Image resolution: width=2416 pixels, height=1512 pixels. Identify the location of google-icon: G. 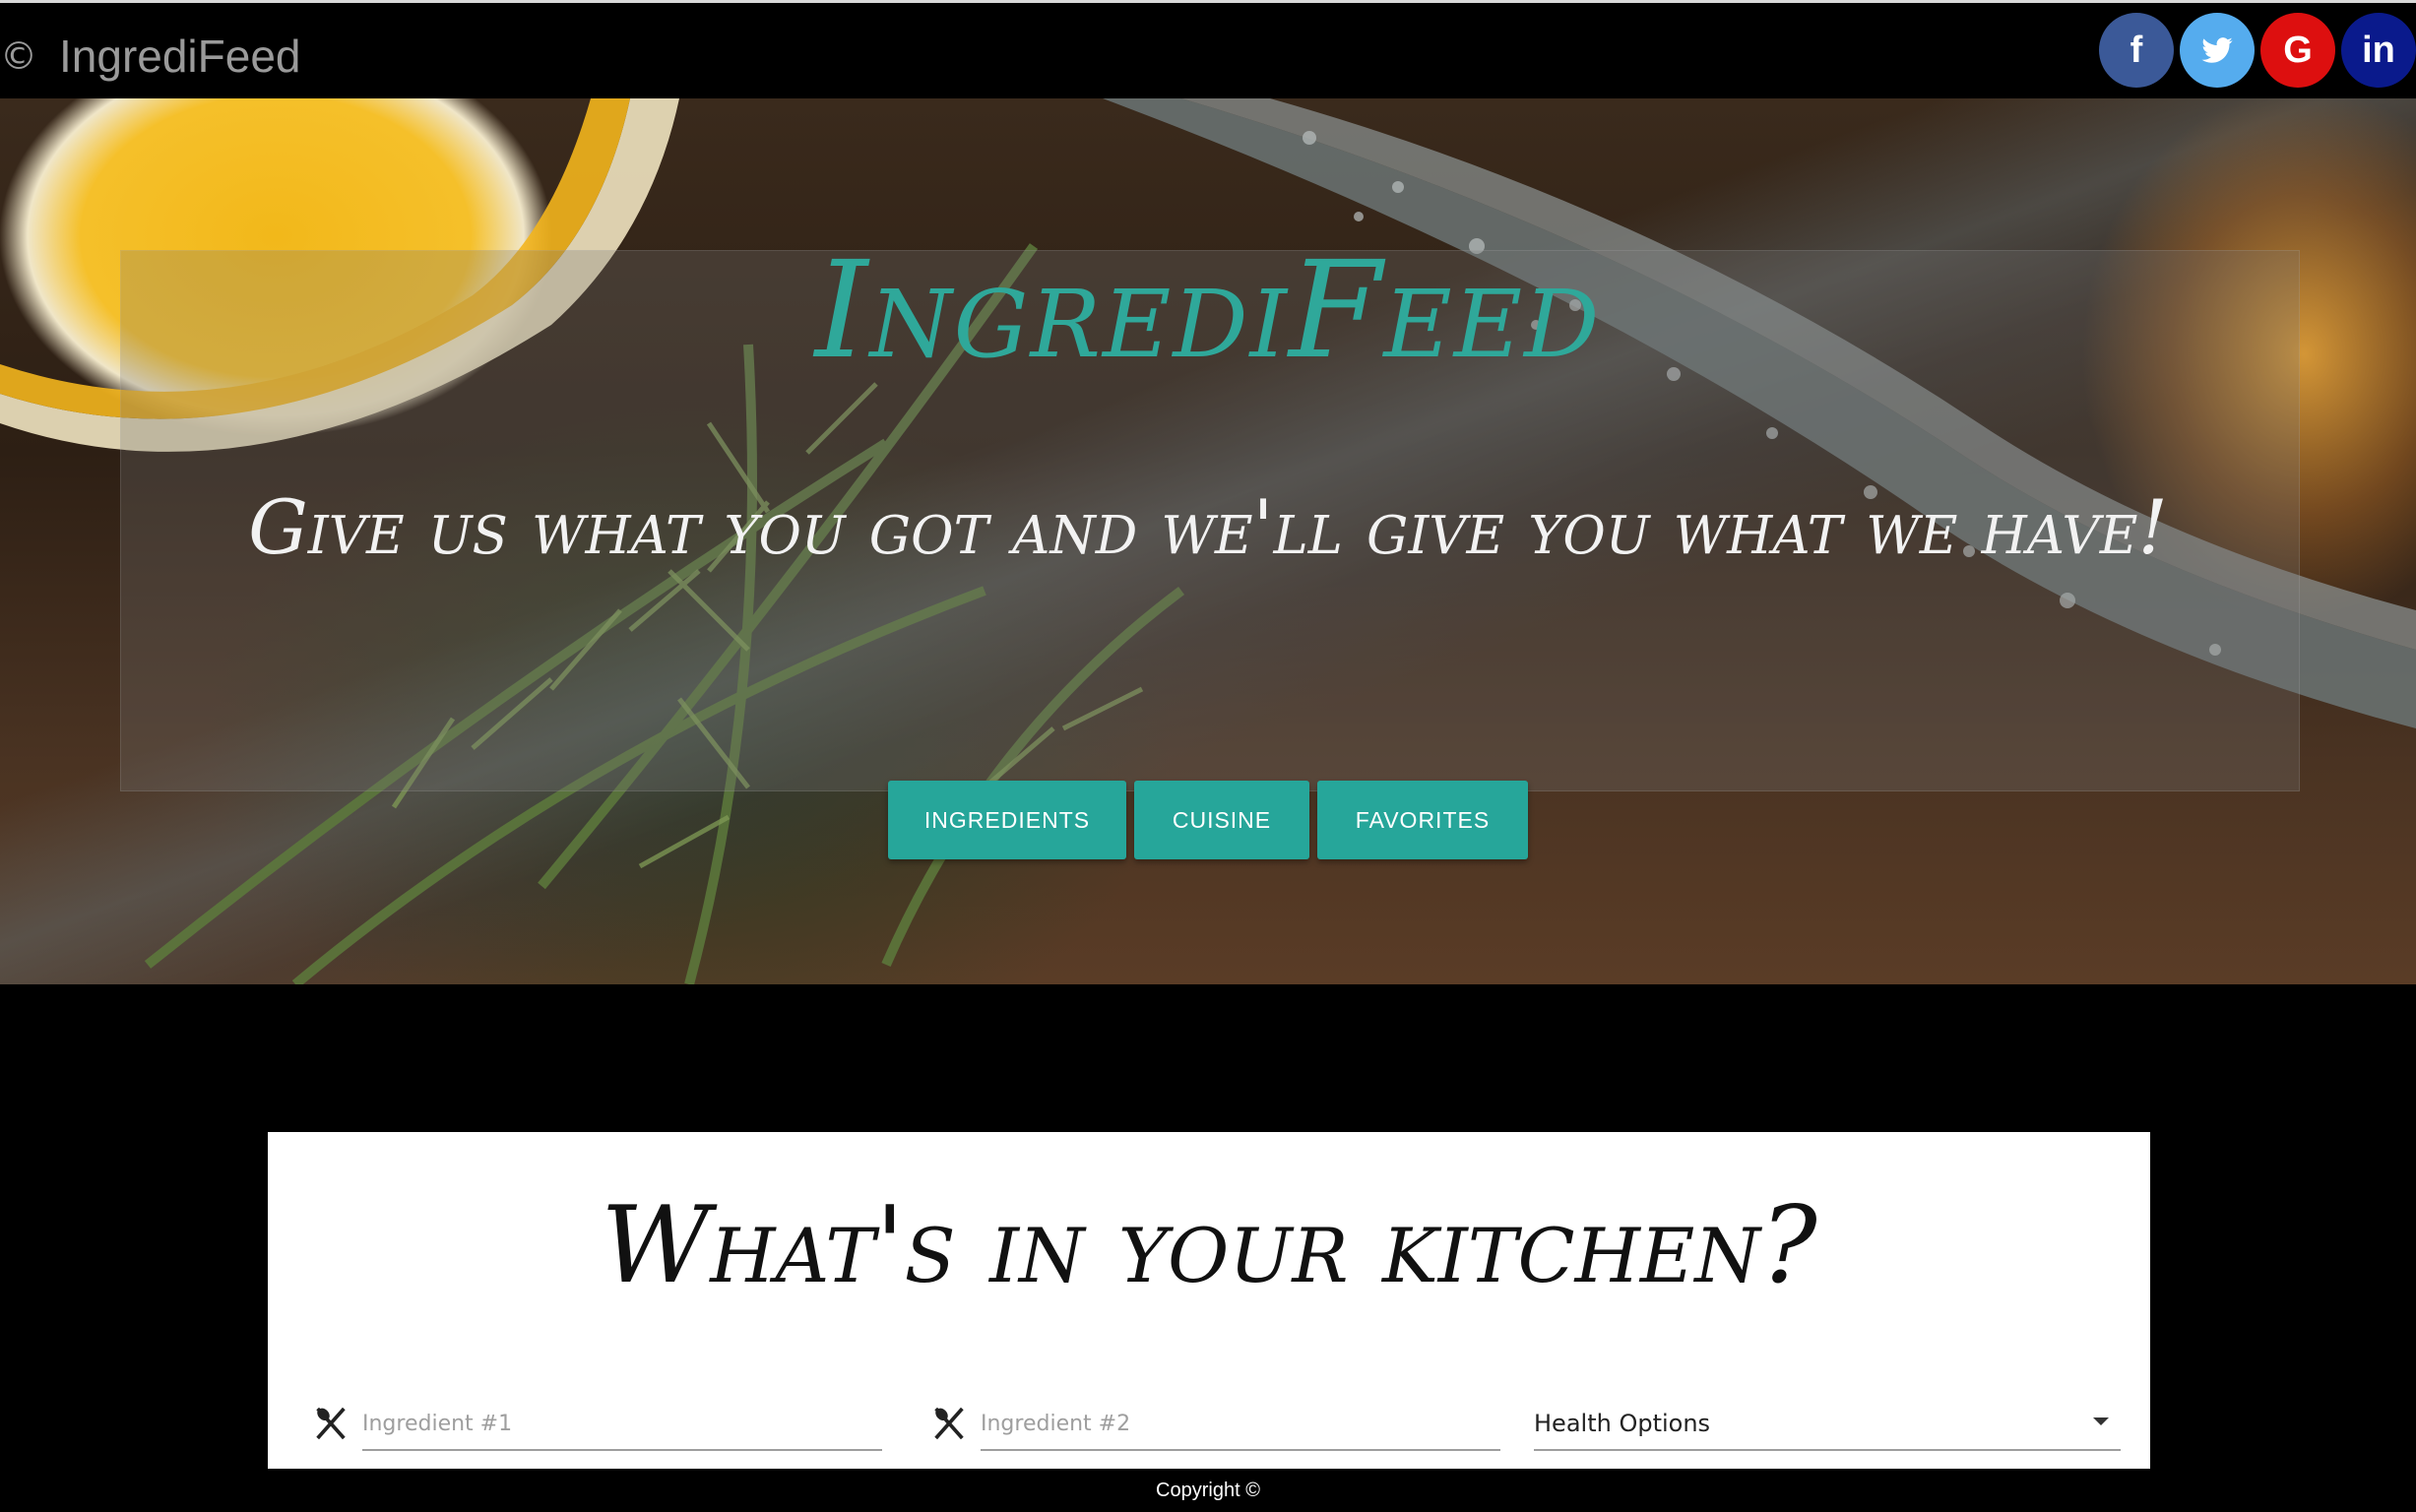
(2298, 50).